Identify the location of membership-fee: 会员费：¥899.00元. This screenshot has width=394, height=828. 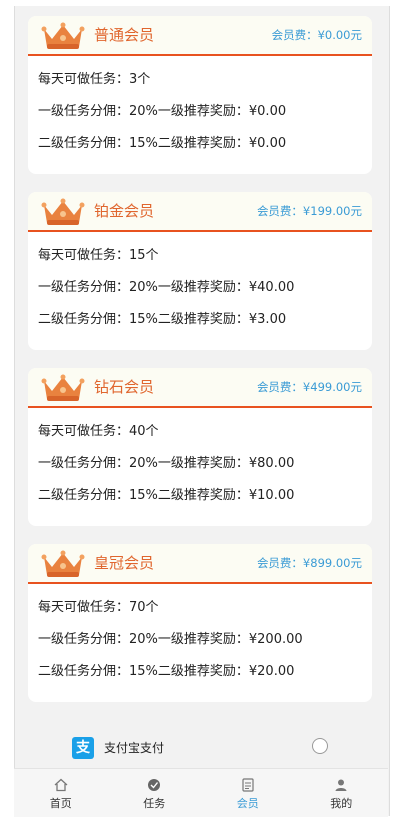
(309, 563).